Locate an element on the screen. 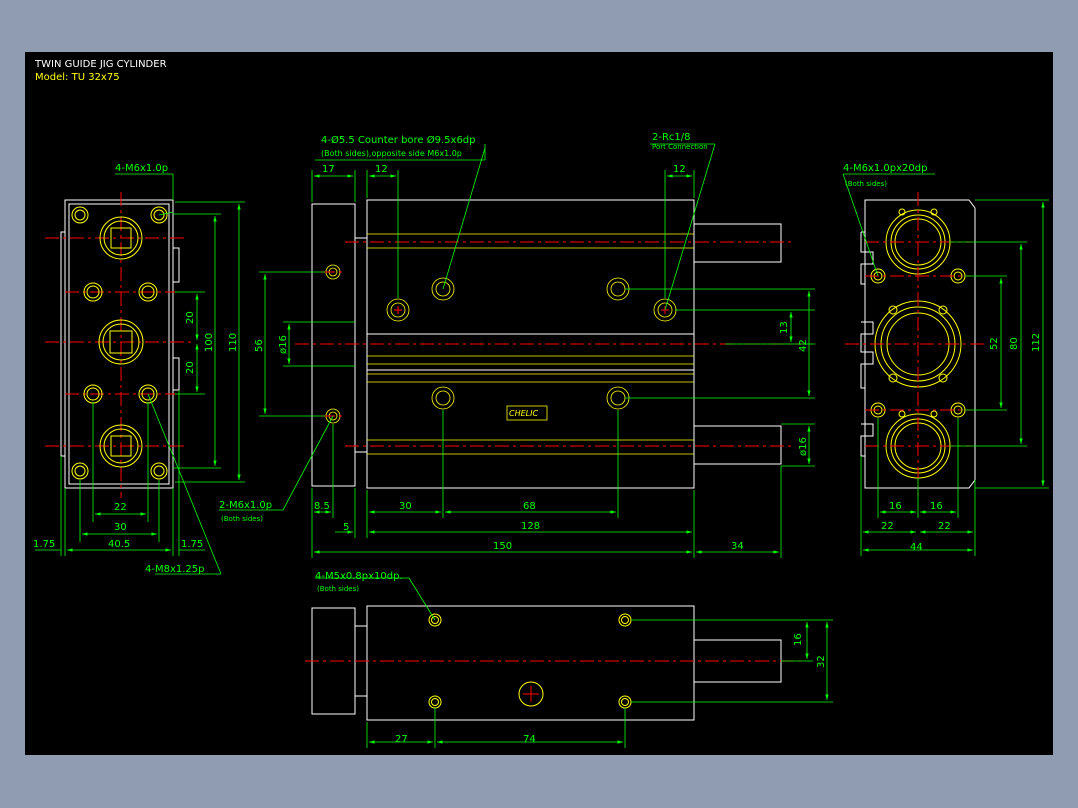 This screenshot has width=1078, height=808. dim-left-20a: 20 is located at coordinates (190, 317).